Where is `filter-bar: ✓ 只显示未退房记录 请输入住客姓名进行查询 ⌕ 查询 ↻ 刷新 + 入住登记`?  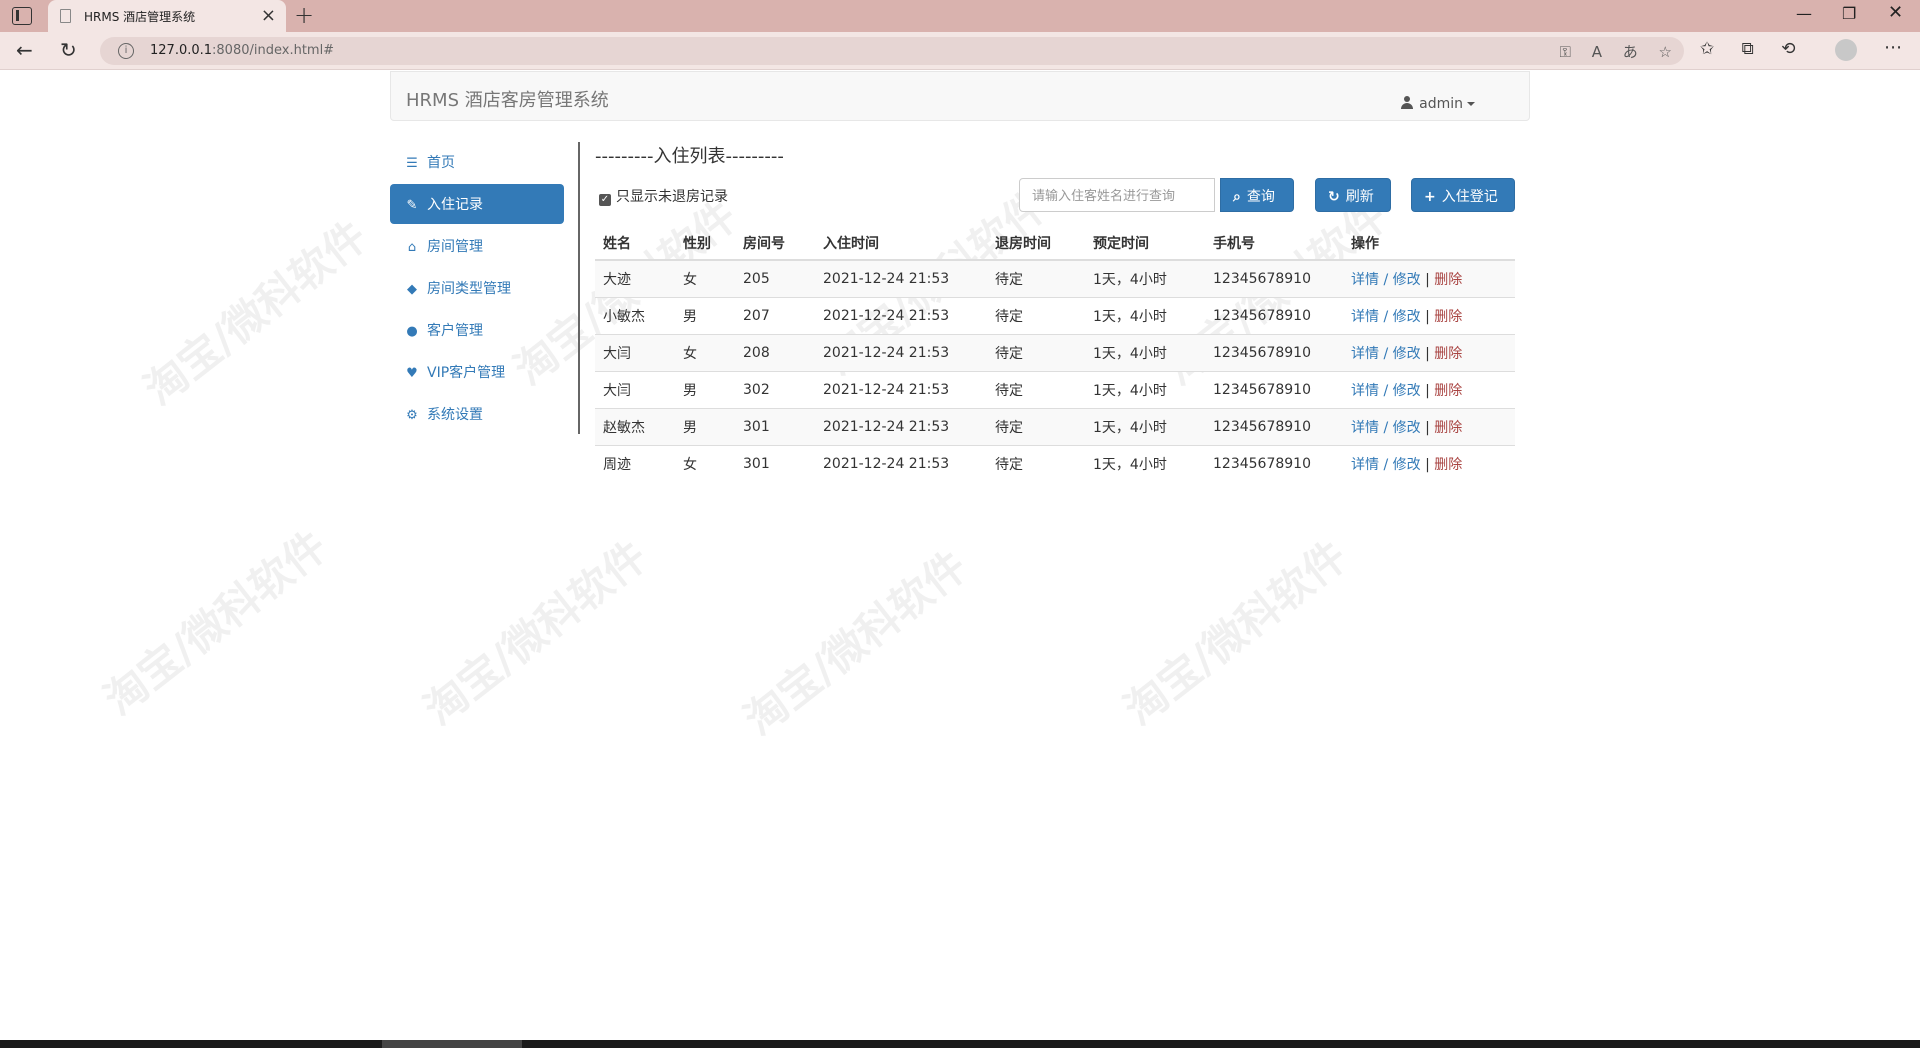
filter-bar: ✓ 只显示未退房记录 请输入住客姓名进行查询 ⌕ 查询 ↻ 刷新 + 入住登记 is located at coordinates (1055, 192).